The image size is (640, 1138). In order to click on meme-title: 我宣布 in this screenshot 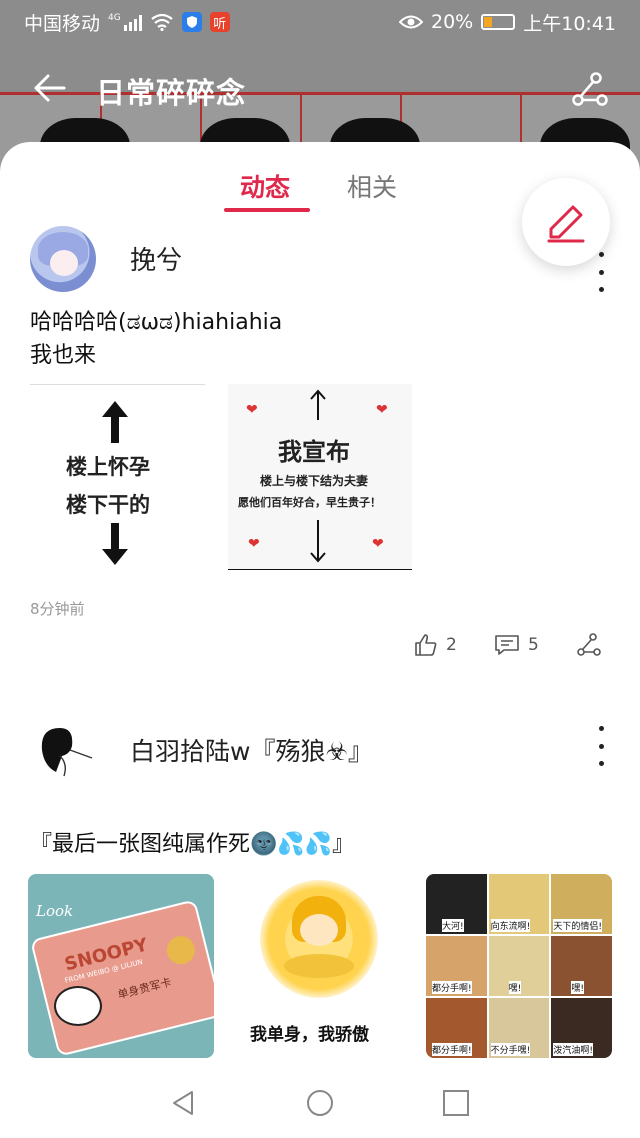, I will do `click(314, 452)`.